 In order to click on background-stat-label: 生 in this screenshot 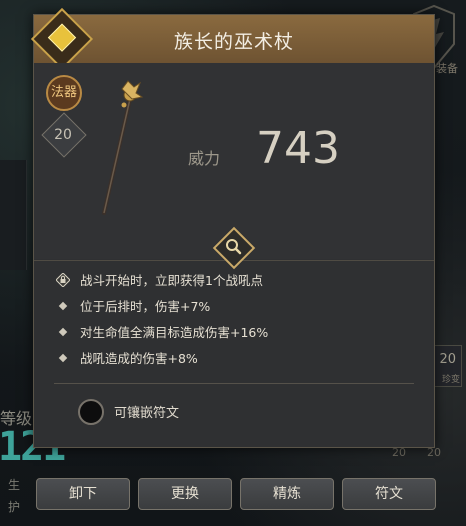, I will do `click(14, 485)`.